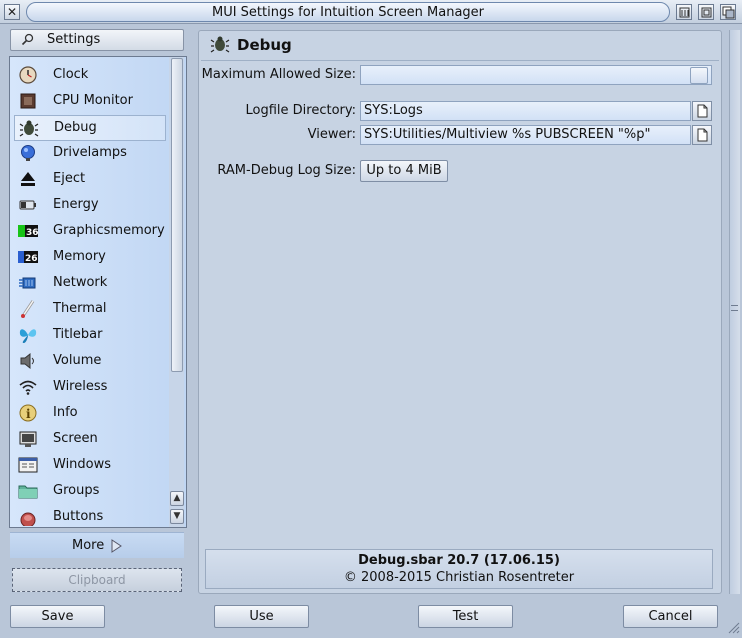  Describe the element at coordinates (670, 616) in the screenshot. I see `cancel-button: Cancel` at that location.